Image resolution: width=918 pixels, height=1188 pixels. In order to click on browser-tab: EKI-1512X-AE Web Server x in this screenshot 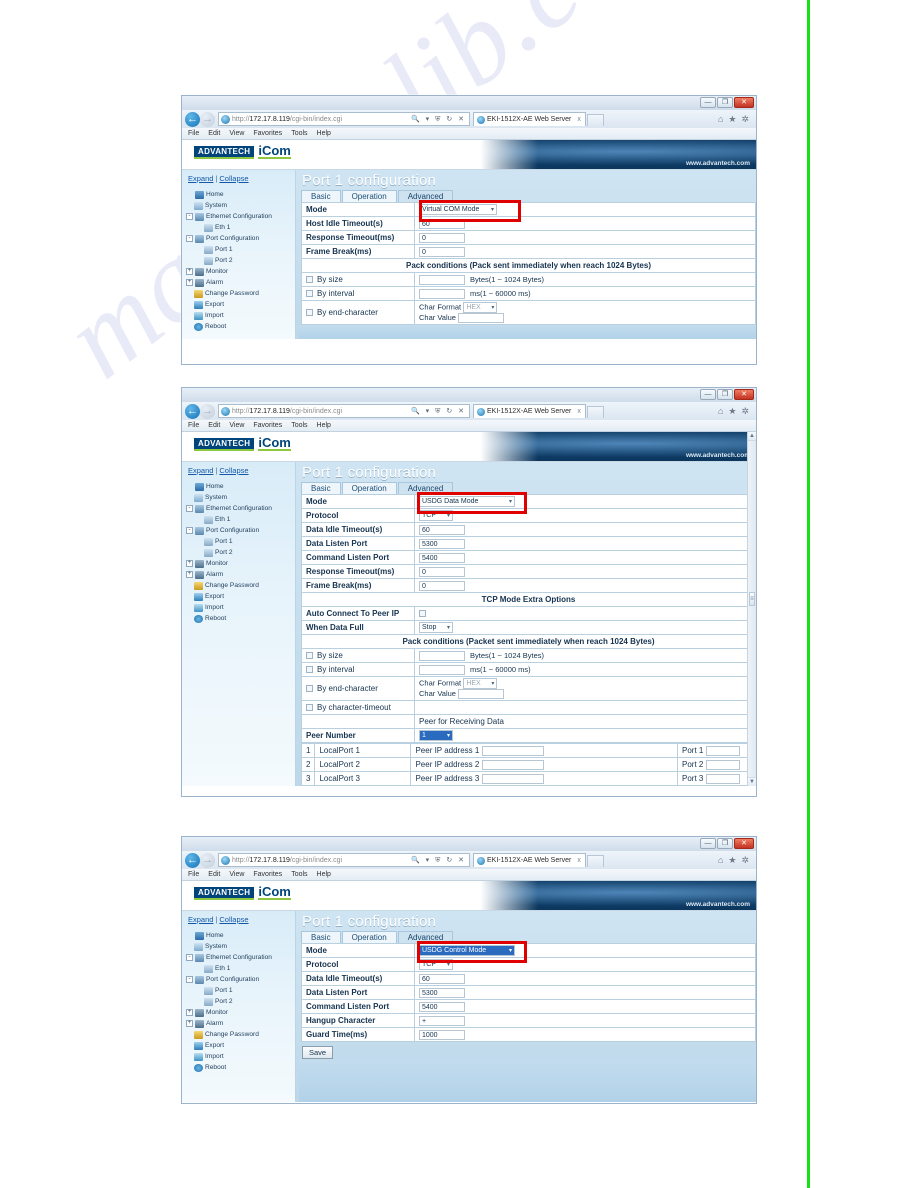, I will do `click(529, 860)`.